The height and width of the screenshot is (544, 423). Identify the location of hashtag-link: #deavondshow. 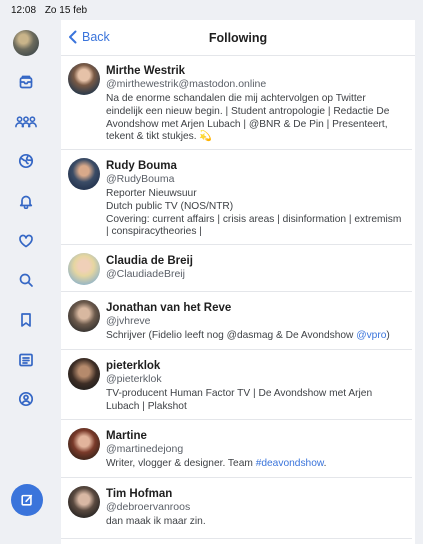
(290, 463).